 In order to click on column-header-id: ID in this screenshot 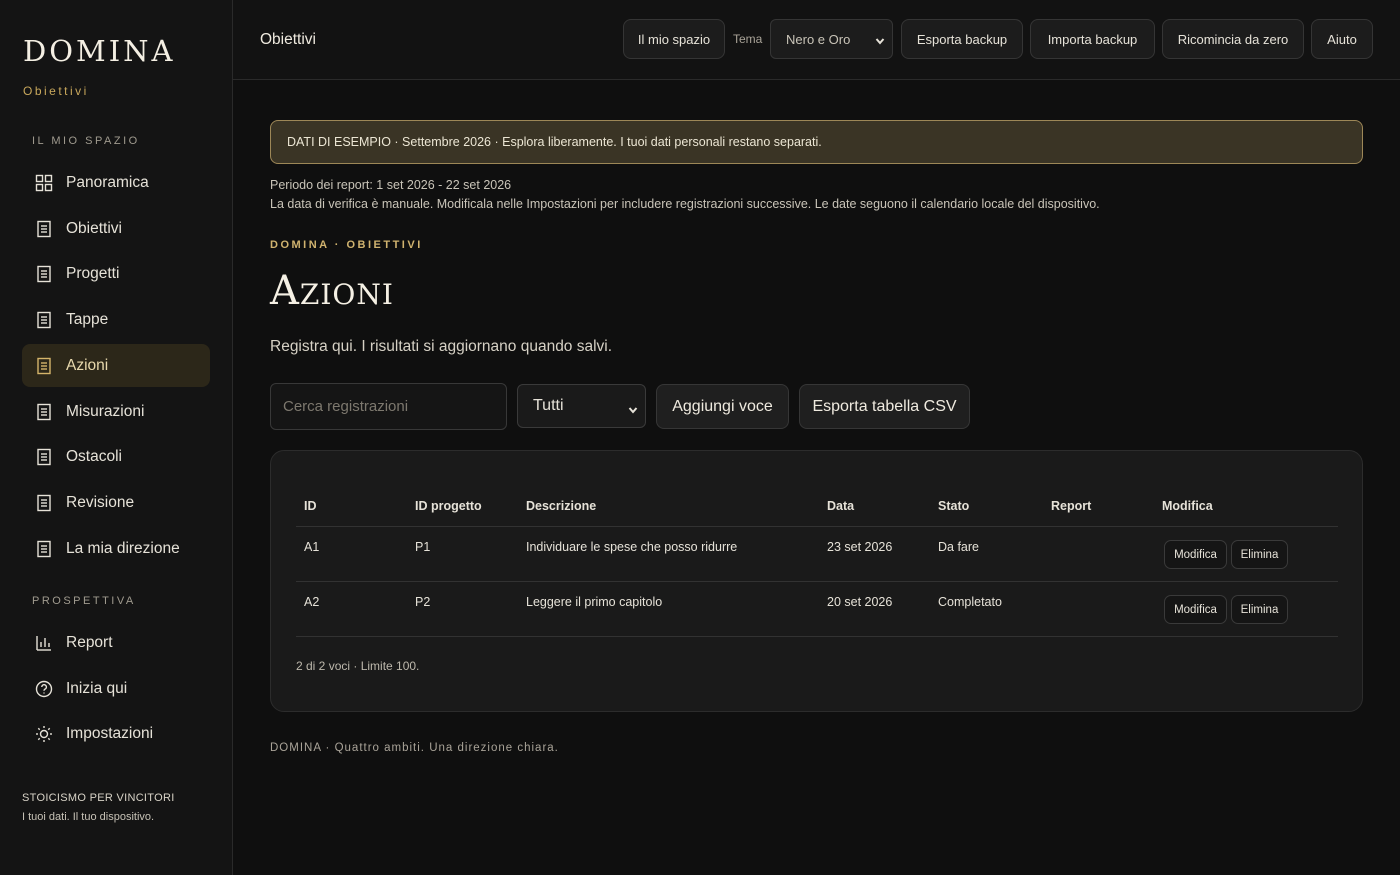, I will do `click(310, 506)`.